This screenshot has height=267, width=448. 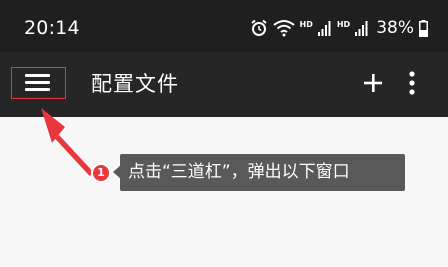 I want to click on step-number-badge: 1, so click(x=101, y=173).